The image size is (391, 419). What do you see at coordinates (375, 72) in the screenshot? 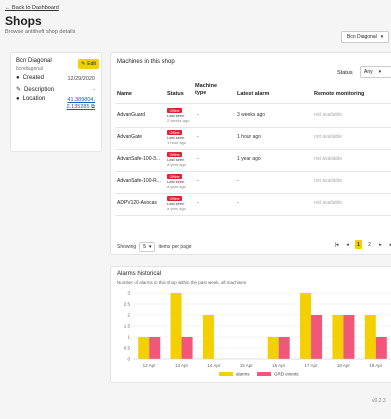
I see `status-filter-select: Any ▾` at bounding box center [375, 72].